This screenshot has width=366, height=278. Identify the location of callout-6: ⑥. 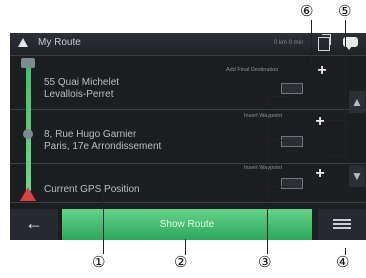
(307, 11).